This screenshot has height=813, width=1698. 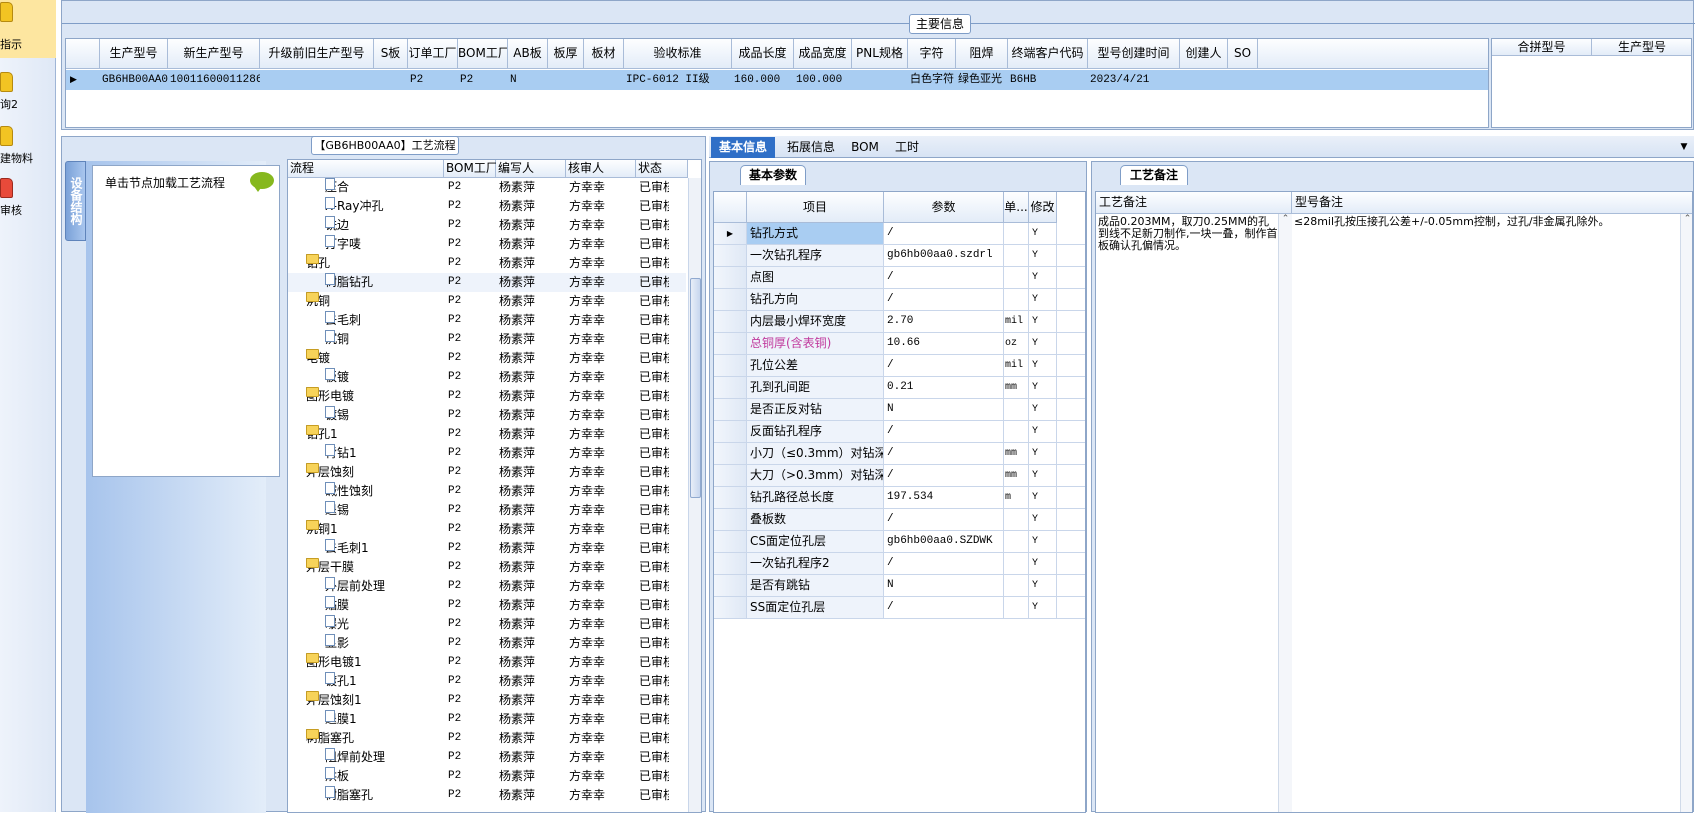 I want to click on nav-item-instructions: 指示, so click(x=28, y=29).